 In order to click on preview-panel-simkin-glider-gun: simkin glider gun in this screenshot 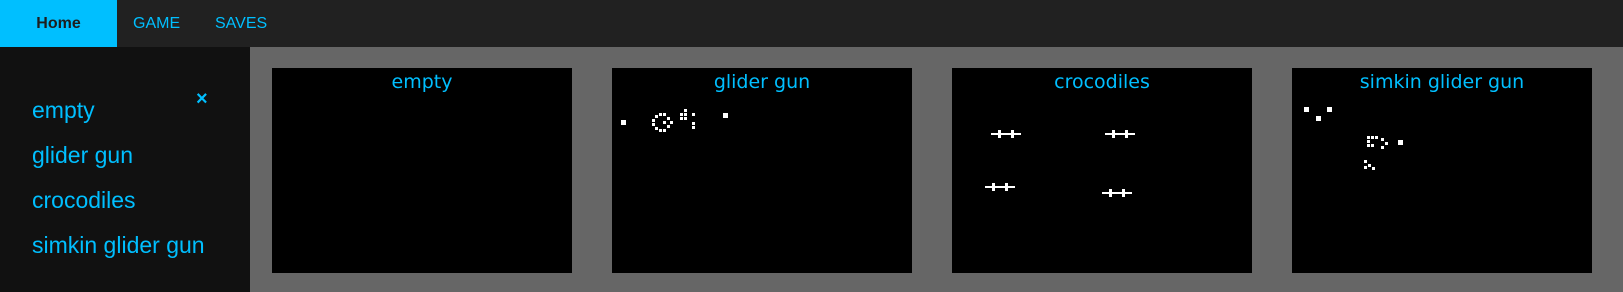, I will do `click(1442, 170)`.